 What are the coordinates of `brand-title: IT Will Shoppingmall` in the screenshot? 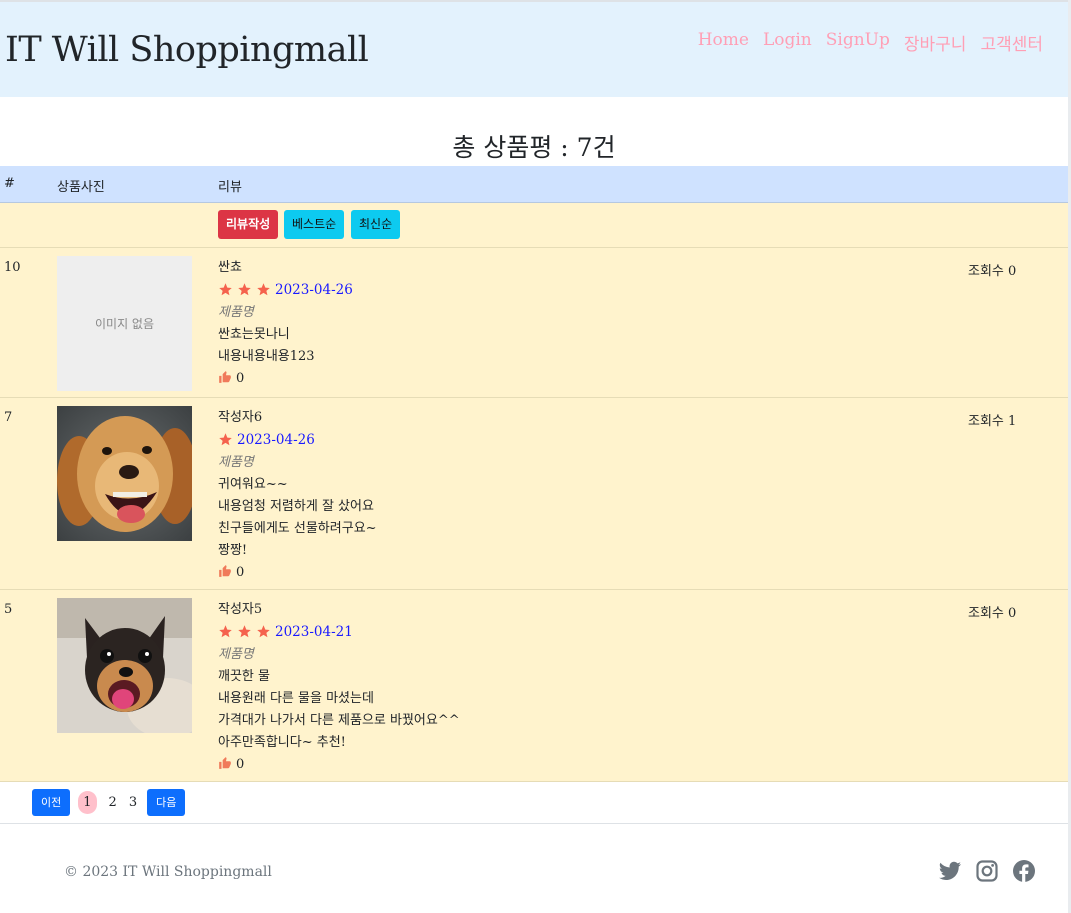 It's located at (187, 50).